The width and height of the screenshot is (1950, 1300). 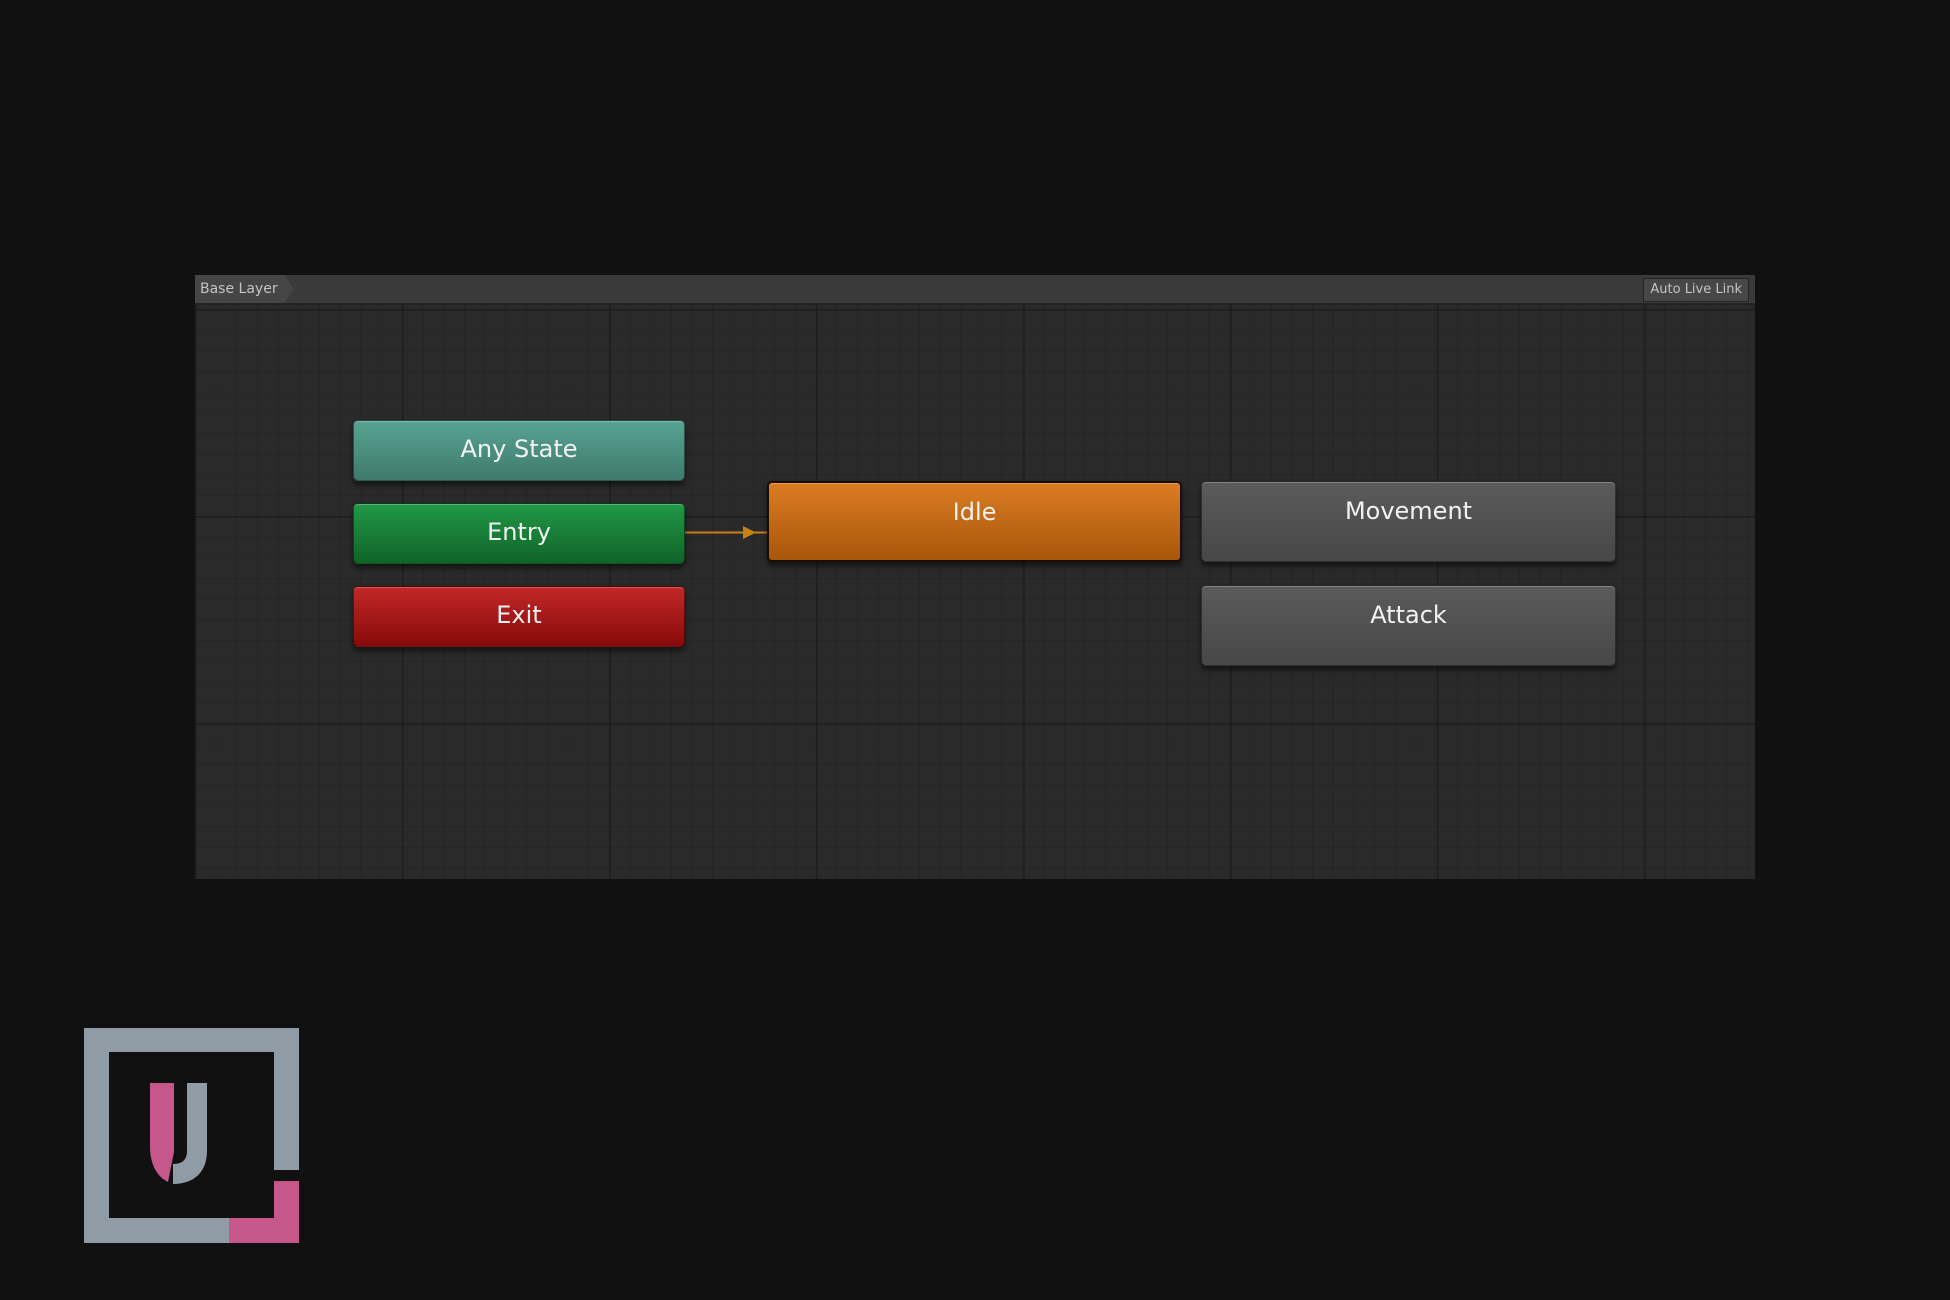 I want to click on logo-corner-accent, so click(x=264, y=1212).